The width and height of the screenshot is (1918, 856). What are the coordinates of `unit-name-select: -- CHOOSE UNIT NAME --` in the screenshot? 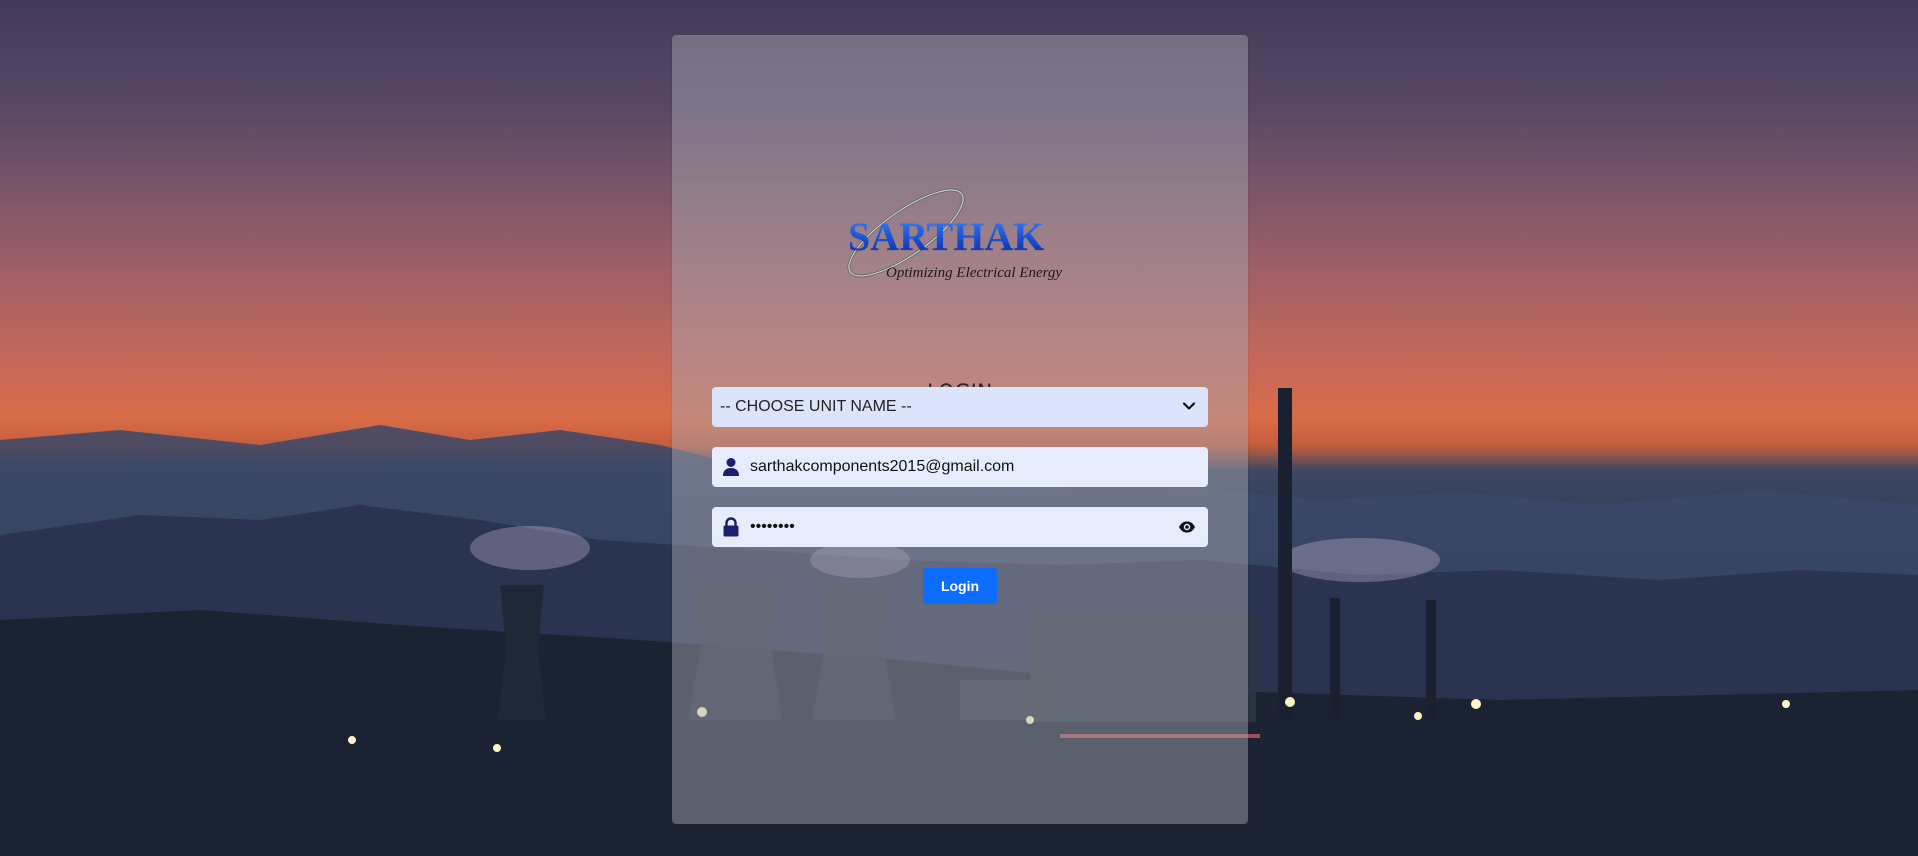 It's located at (960, 407).